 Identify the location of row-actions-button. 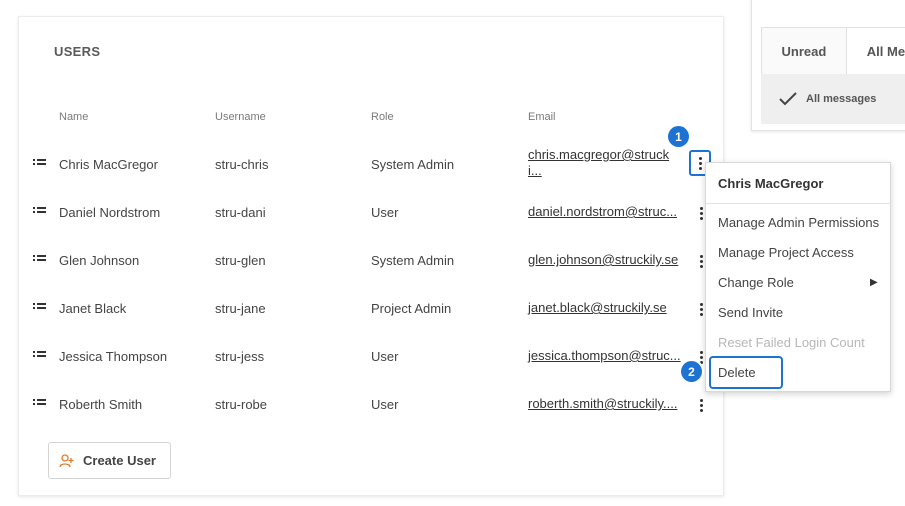
(701, 405).